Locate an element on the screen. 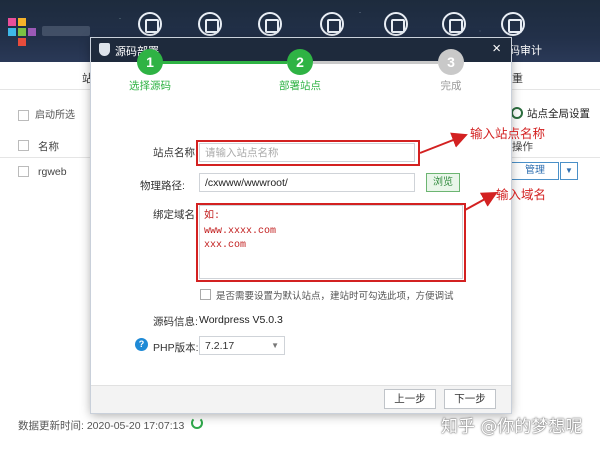 Image resolution: width=600 pixels, height=450 pixels. annotation-domain: 输入域名 is located at coordinates (521, 195).